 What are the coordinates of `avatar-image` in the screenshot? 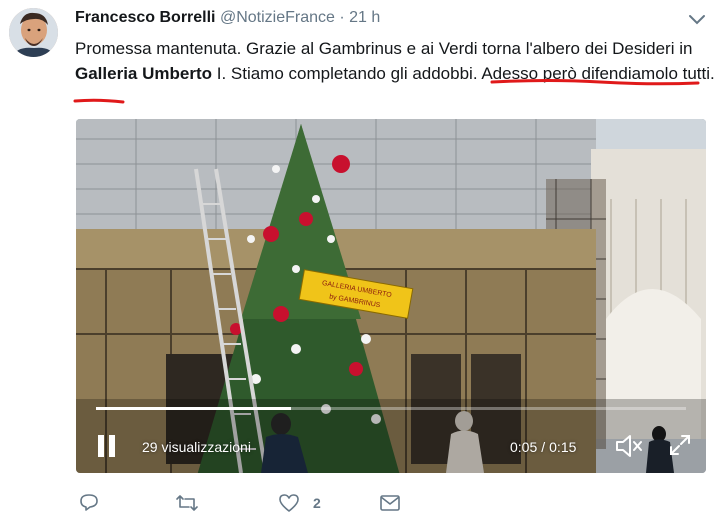 It's located at (33, 32).